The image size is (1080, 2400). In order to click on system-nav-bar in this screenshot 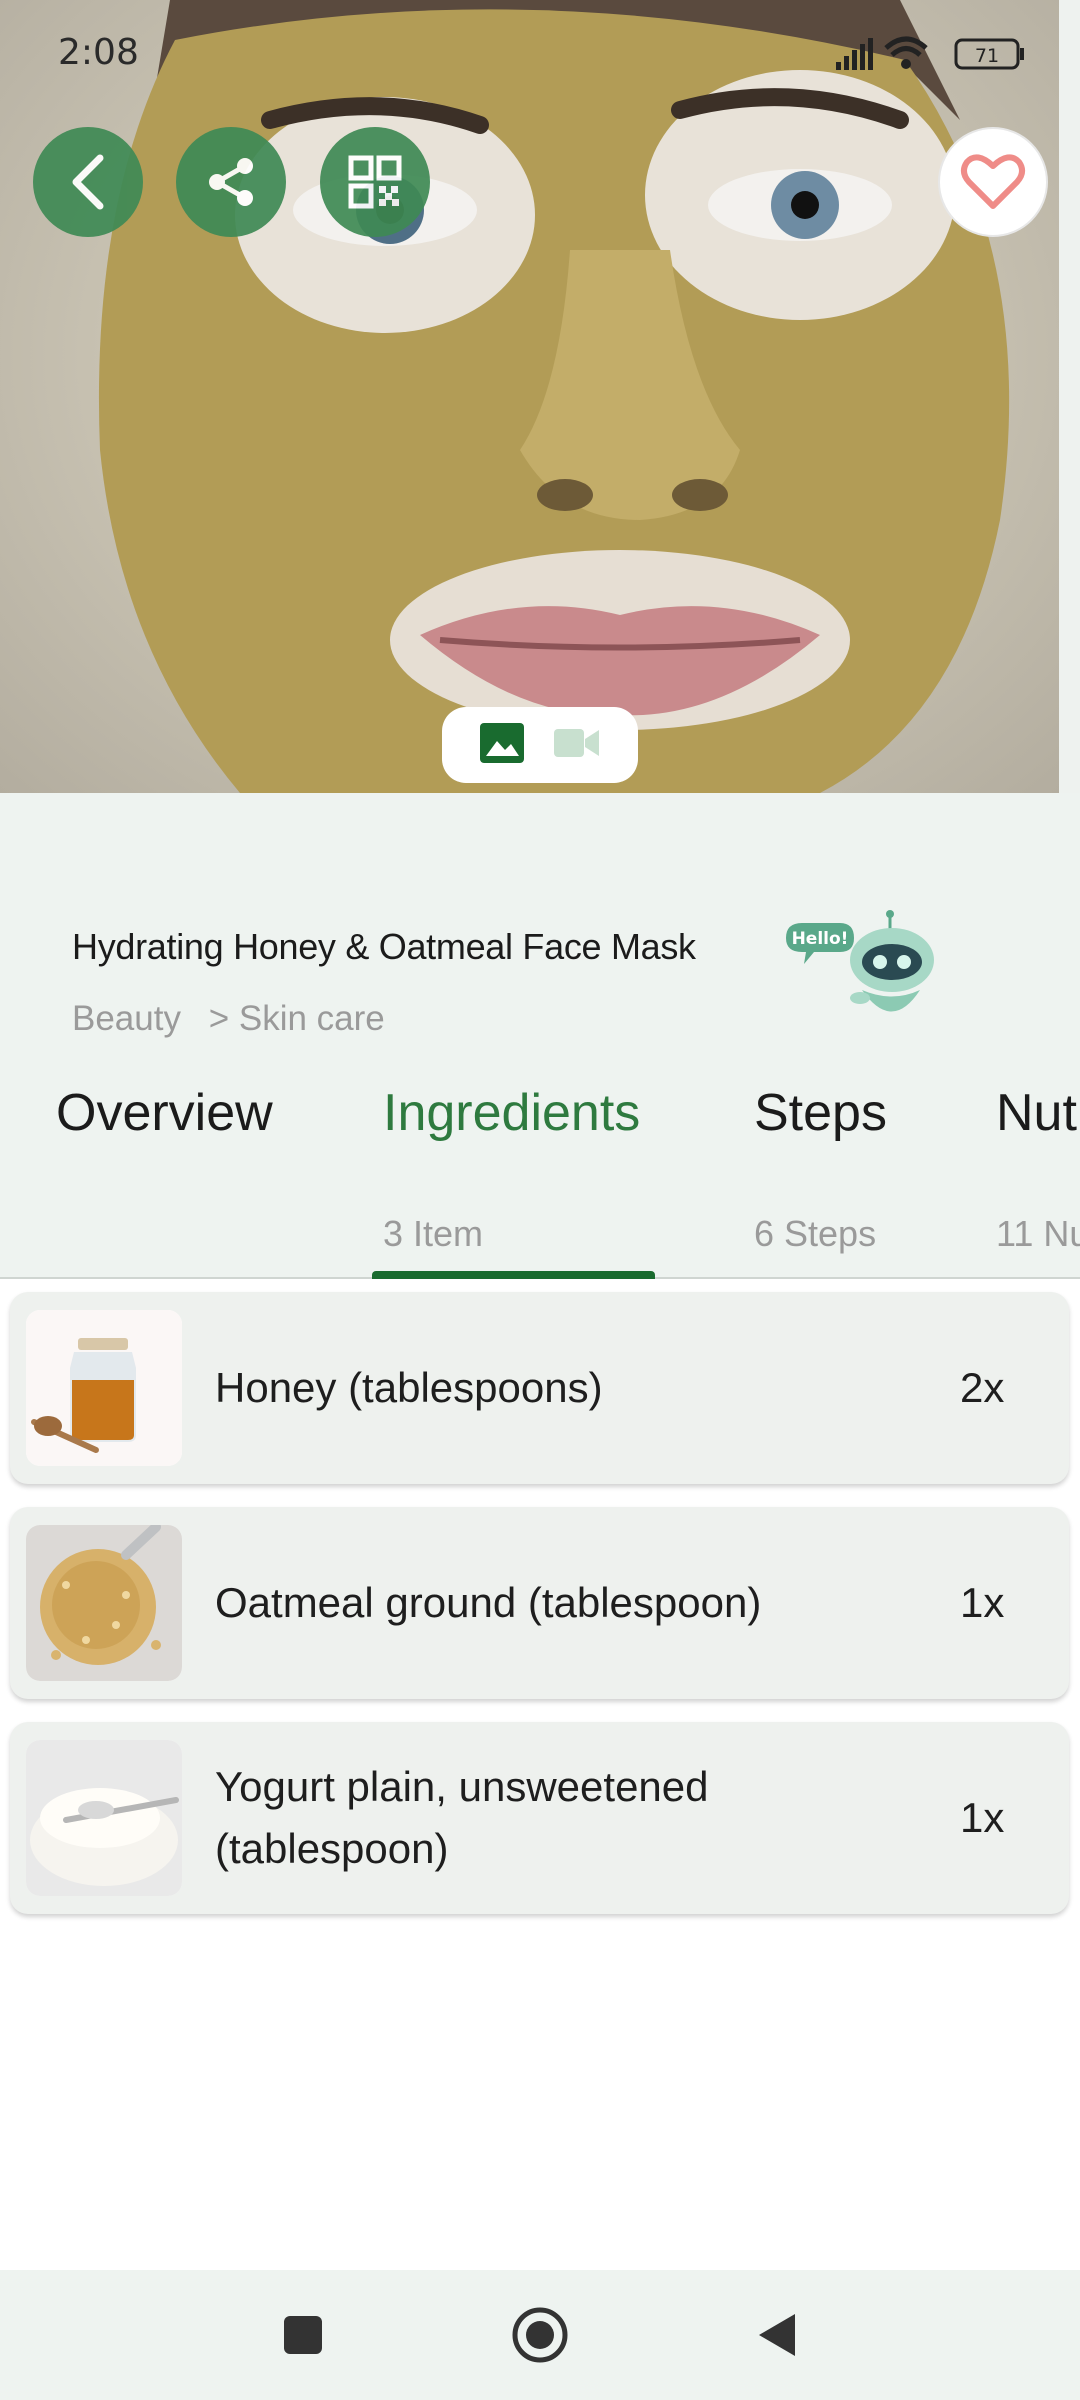, I will do `click(540, 2335)`.